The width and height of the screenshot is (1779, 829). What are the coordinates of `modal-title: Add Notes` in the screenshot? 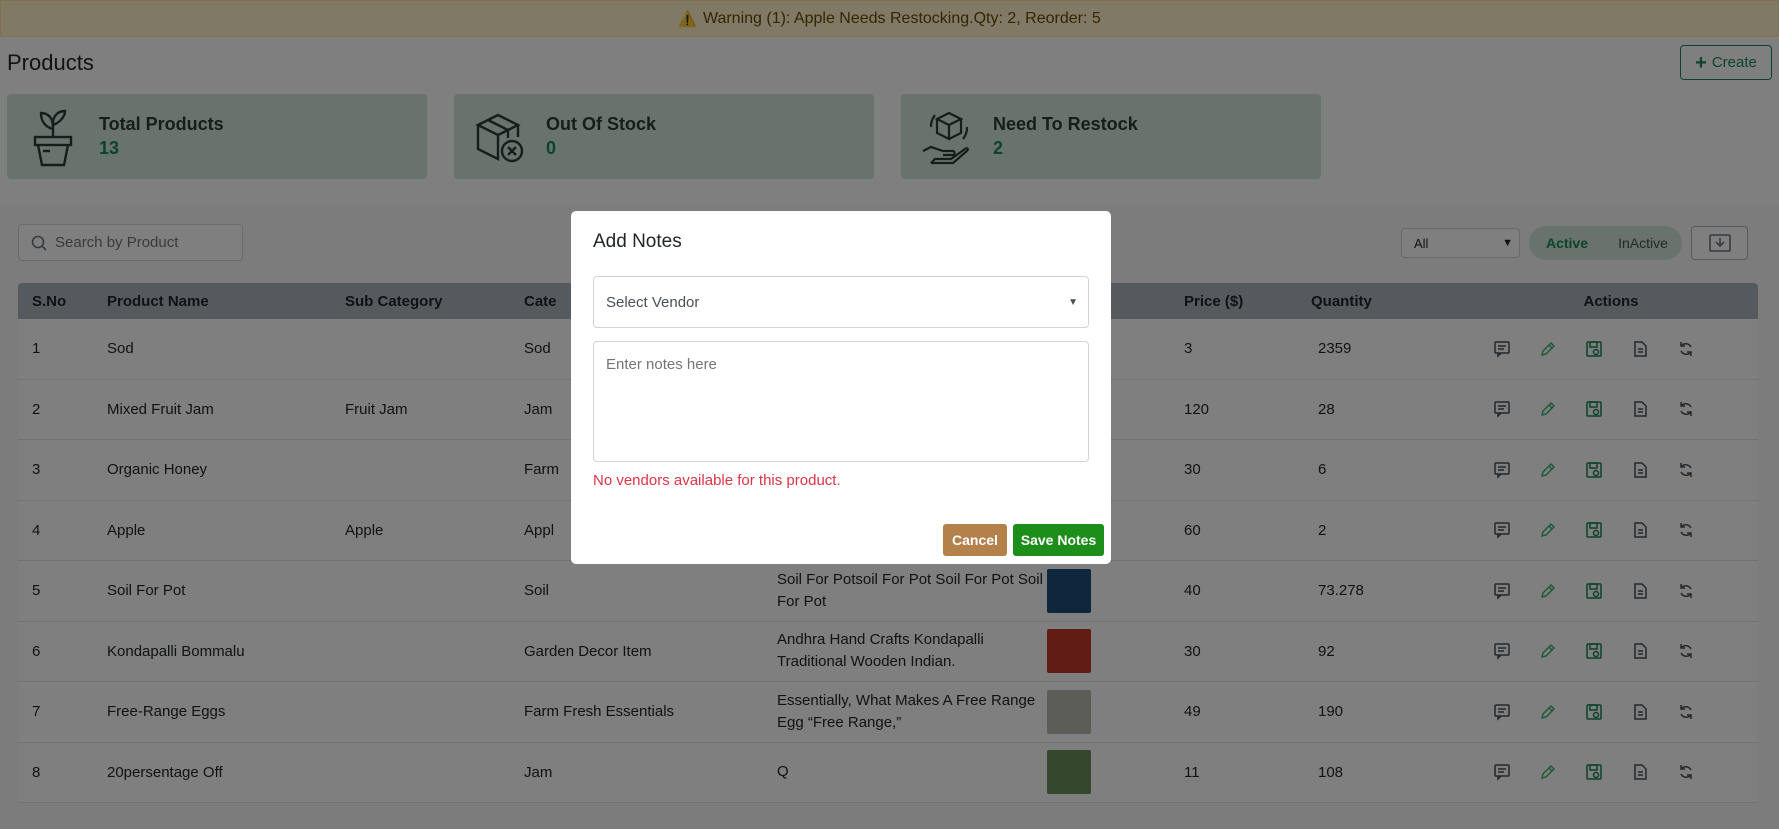 It's located at (637, 241).